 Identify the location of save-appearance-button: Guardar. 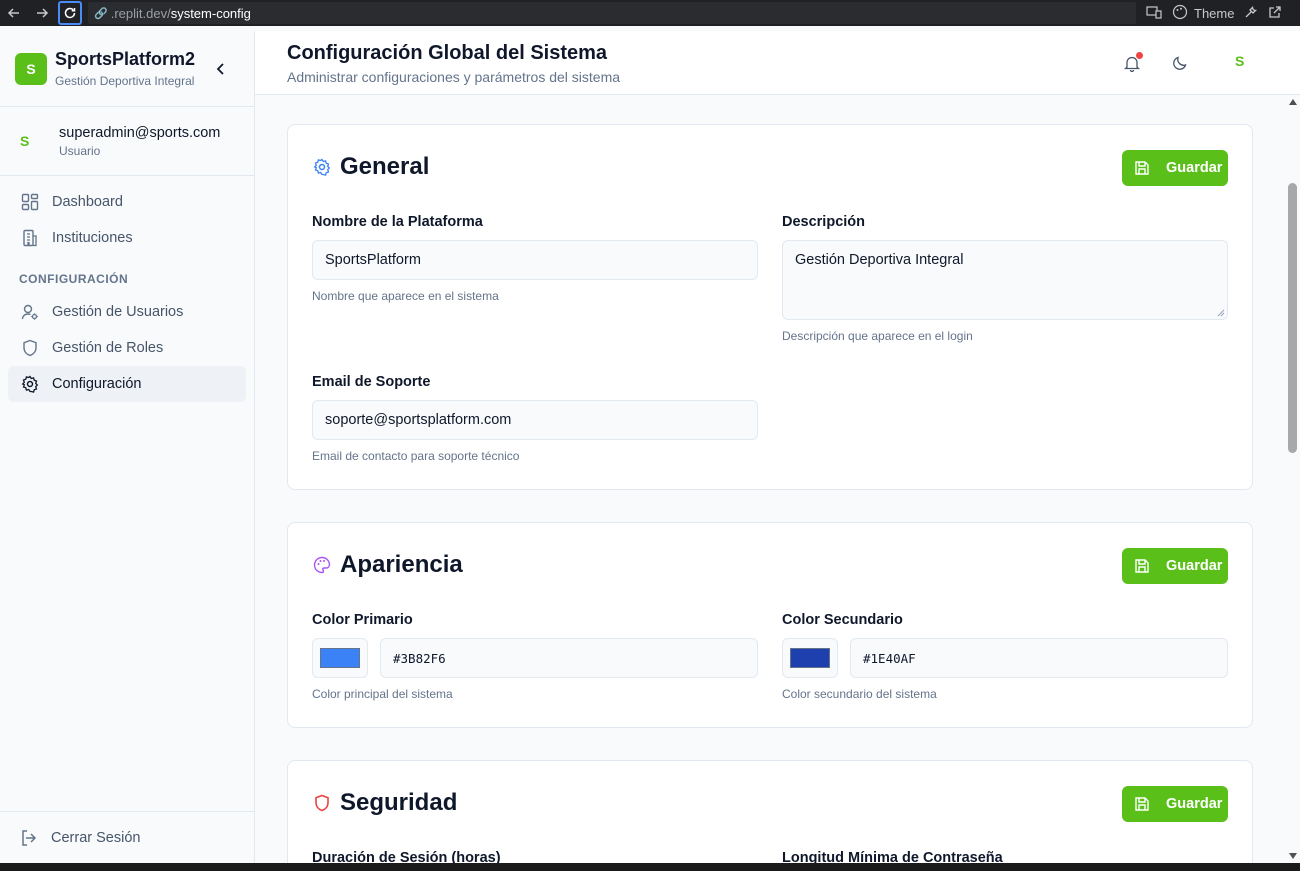
(1175, 566).